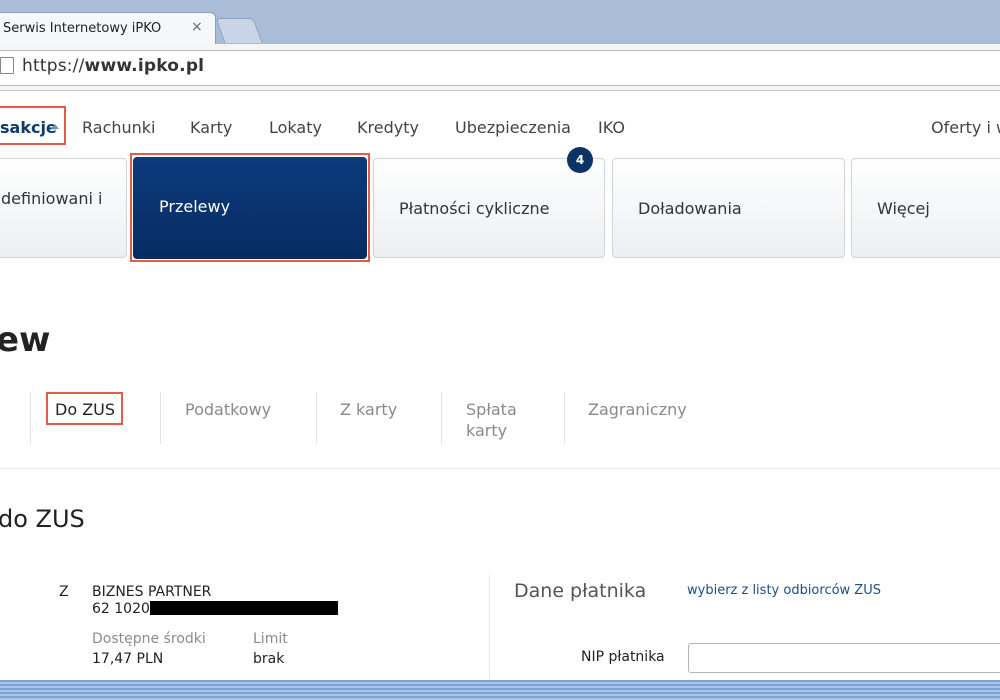 The image size is (1000, 700). What do you see at coordinates (611, 127) in the screenshot?
I see `nav-item-iko: IKO` at bounding box center [611, 127].